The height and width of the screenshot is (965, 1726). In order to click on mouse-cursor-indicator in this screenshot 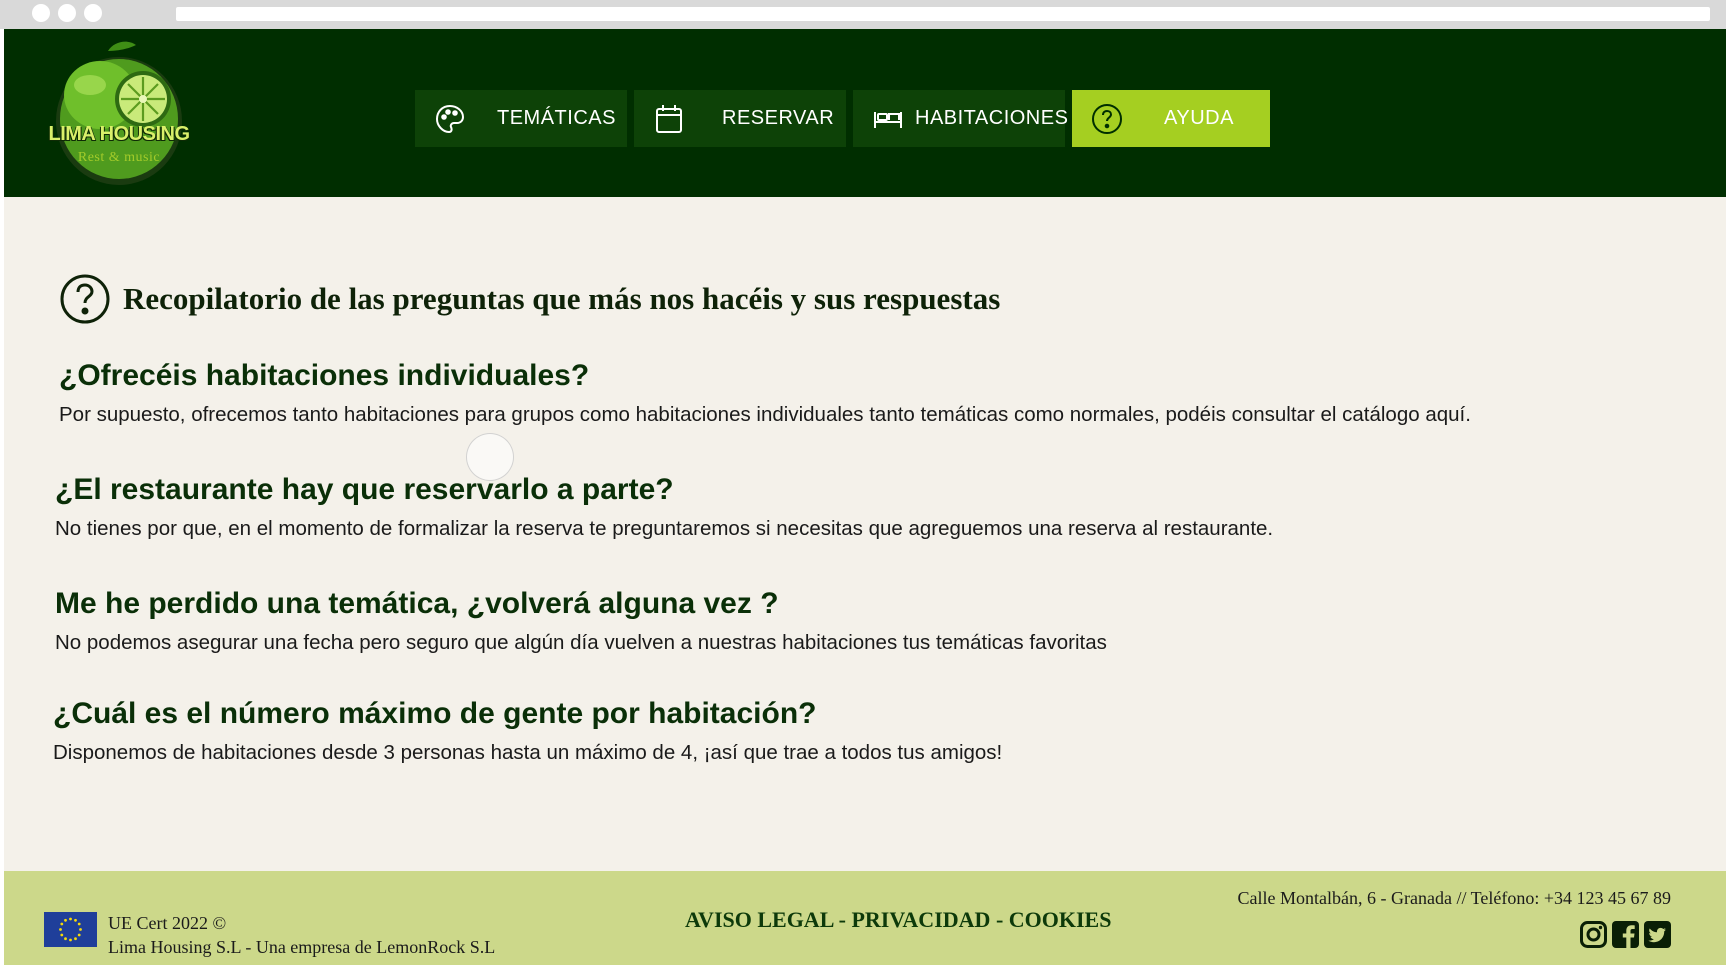, I will do `click(490, 457)`.